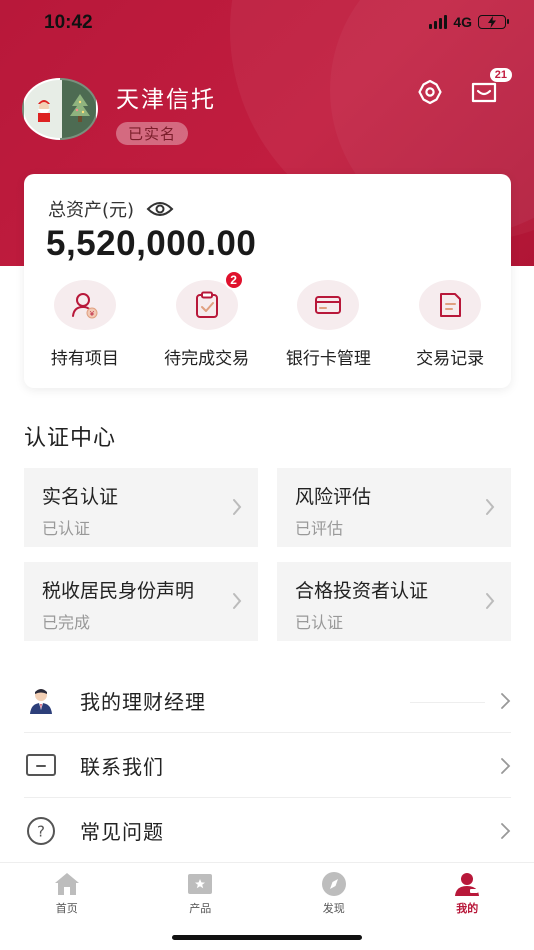  What do you see at coordinates (200, 884) in the screenshot?
I see `product-icon` at bounding box center [200, 884].